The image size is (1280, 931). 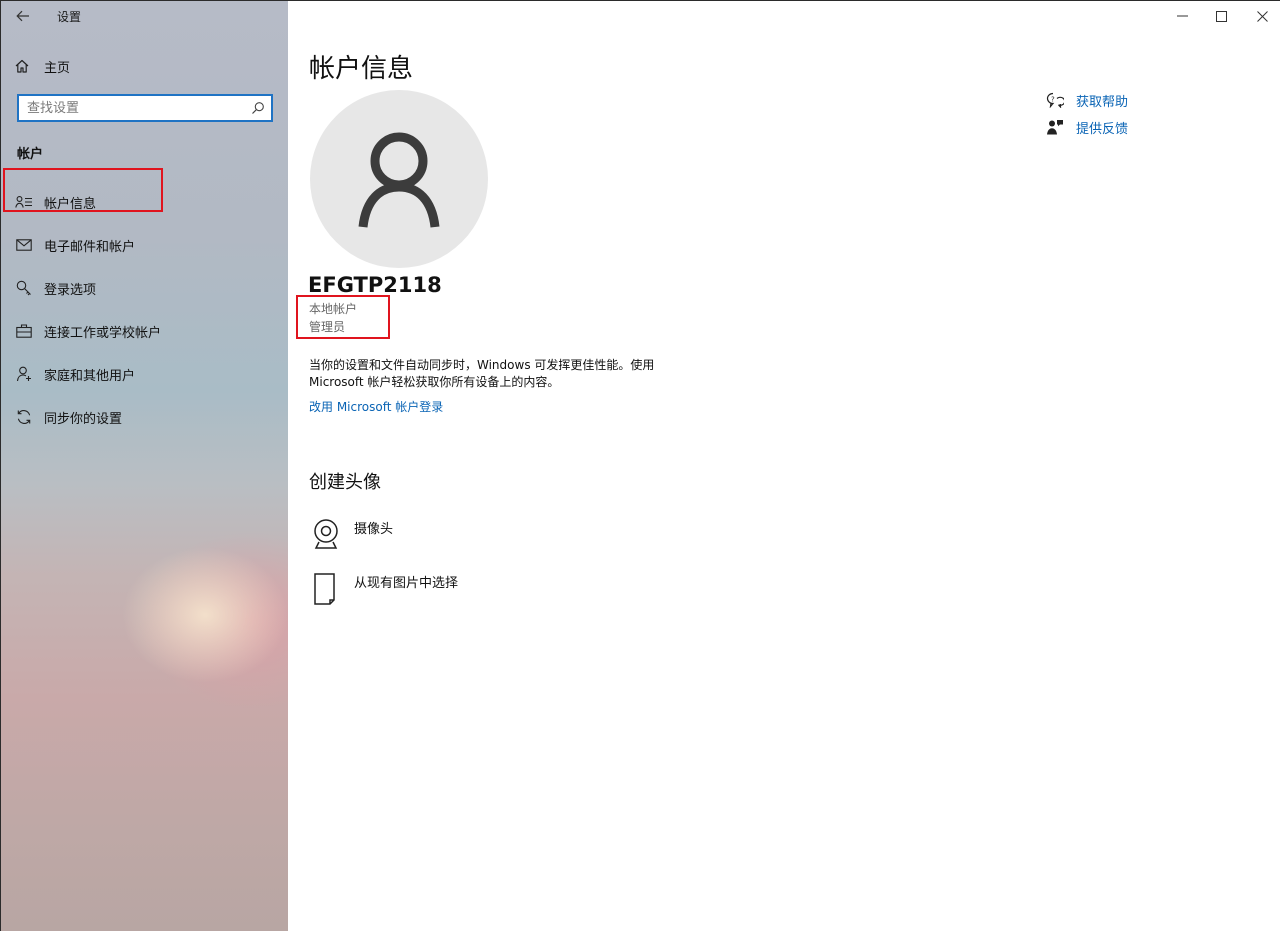 I want to click on sidebar-item-label: 连接工作或学校帐户, so click(x=103, y=333).